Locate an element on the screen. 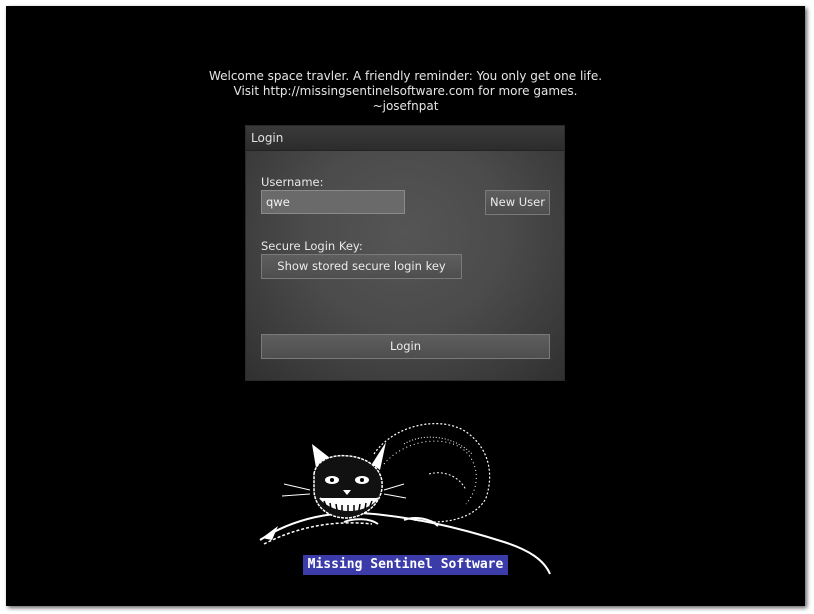  username-input is located at coordinates (333, 202).